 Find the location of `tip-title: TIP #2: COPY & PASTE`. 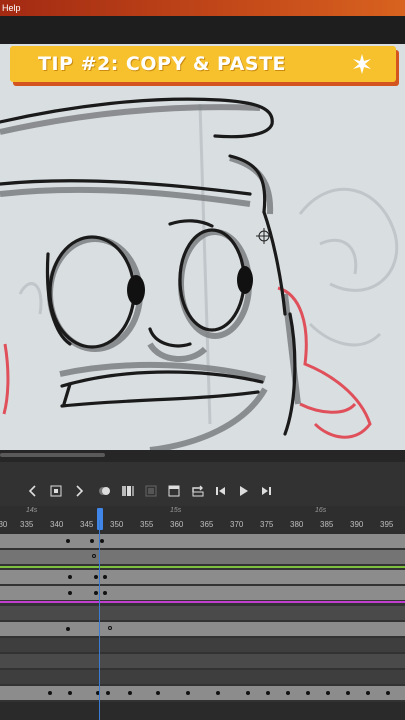

tip-title: TIP #2: COPY & PASTE is located at coordinates (162, 64).